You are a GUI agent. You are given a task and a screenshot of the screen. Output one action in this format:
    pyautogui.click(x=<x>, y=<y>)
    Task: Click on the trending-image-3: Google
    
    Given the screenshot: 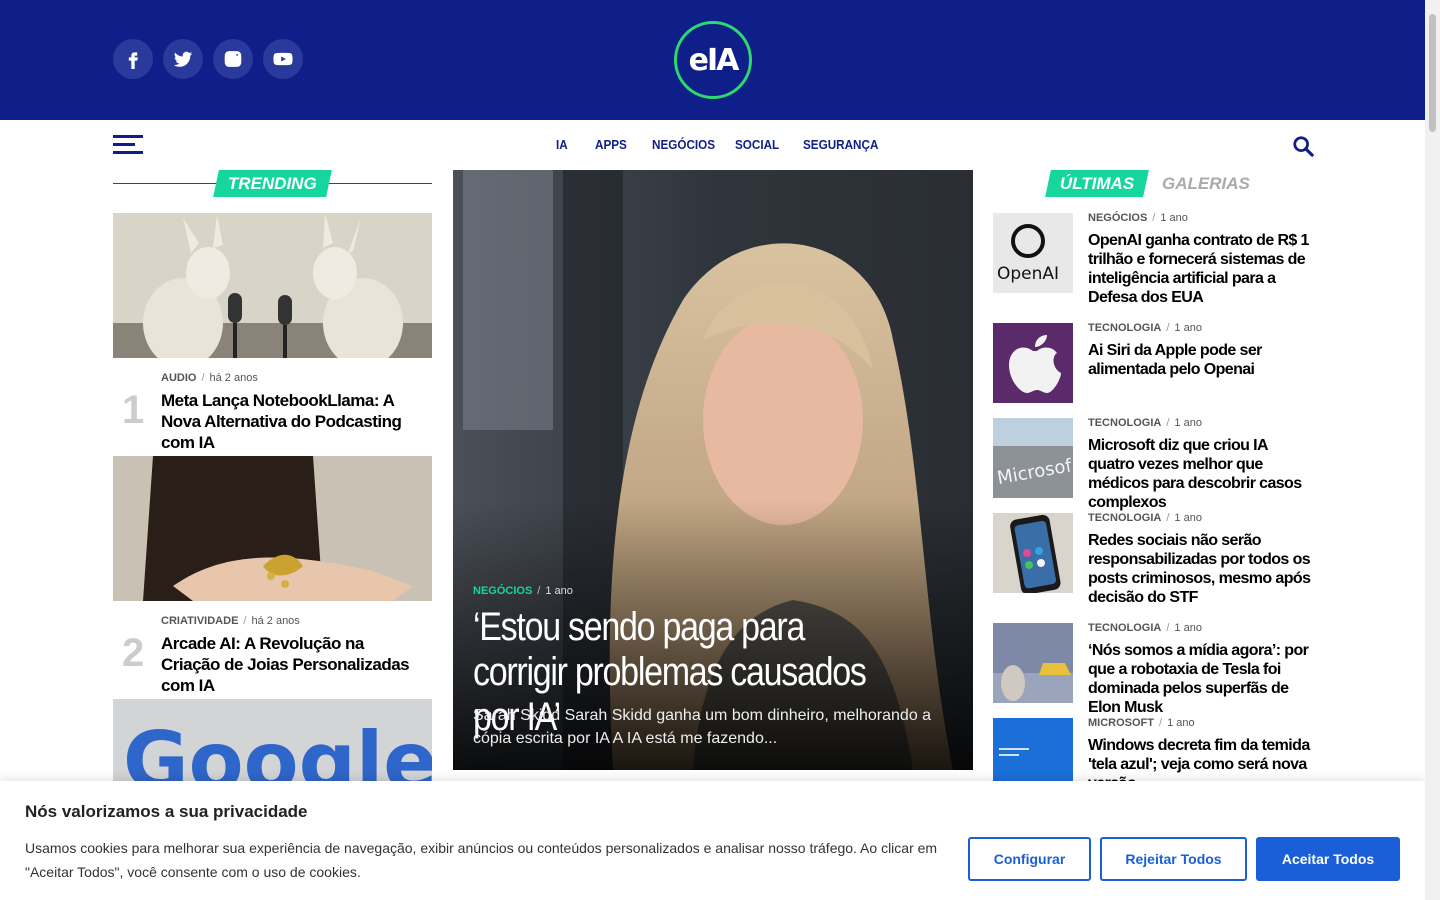 What is the action you would take?
    pyautogui.click(x=272, y=740)
    